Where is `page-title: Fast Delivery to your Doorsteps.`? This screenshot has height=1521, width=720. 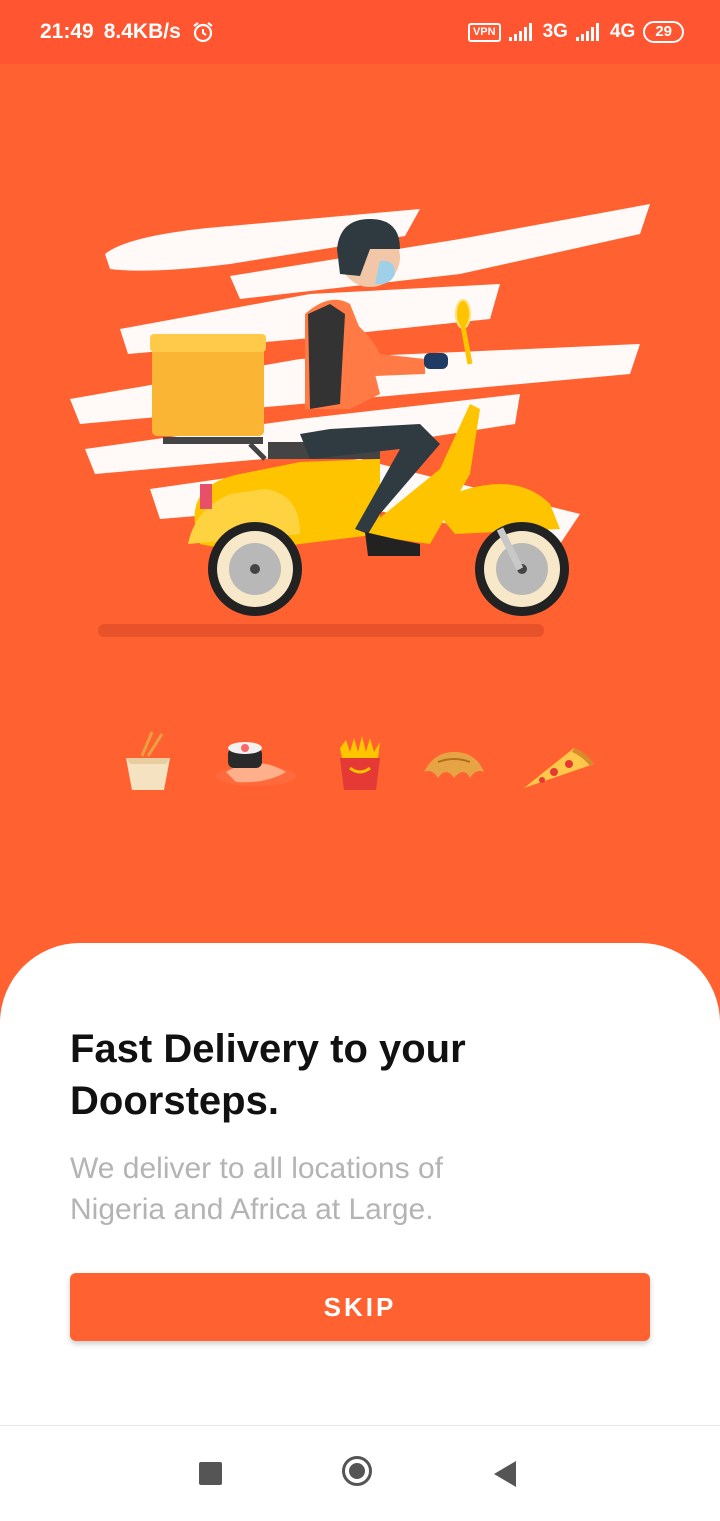 page-title: Fast Delivery to your Doorsteps. is located at coordinates (350, 1075).